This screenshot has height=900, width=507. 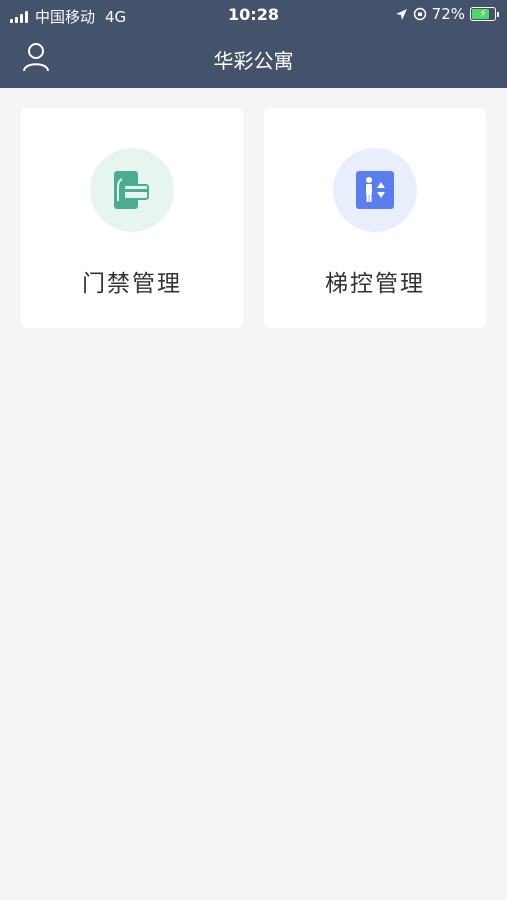 I want to click on access-card-icon, so click(x=131, y=190).